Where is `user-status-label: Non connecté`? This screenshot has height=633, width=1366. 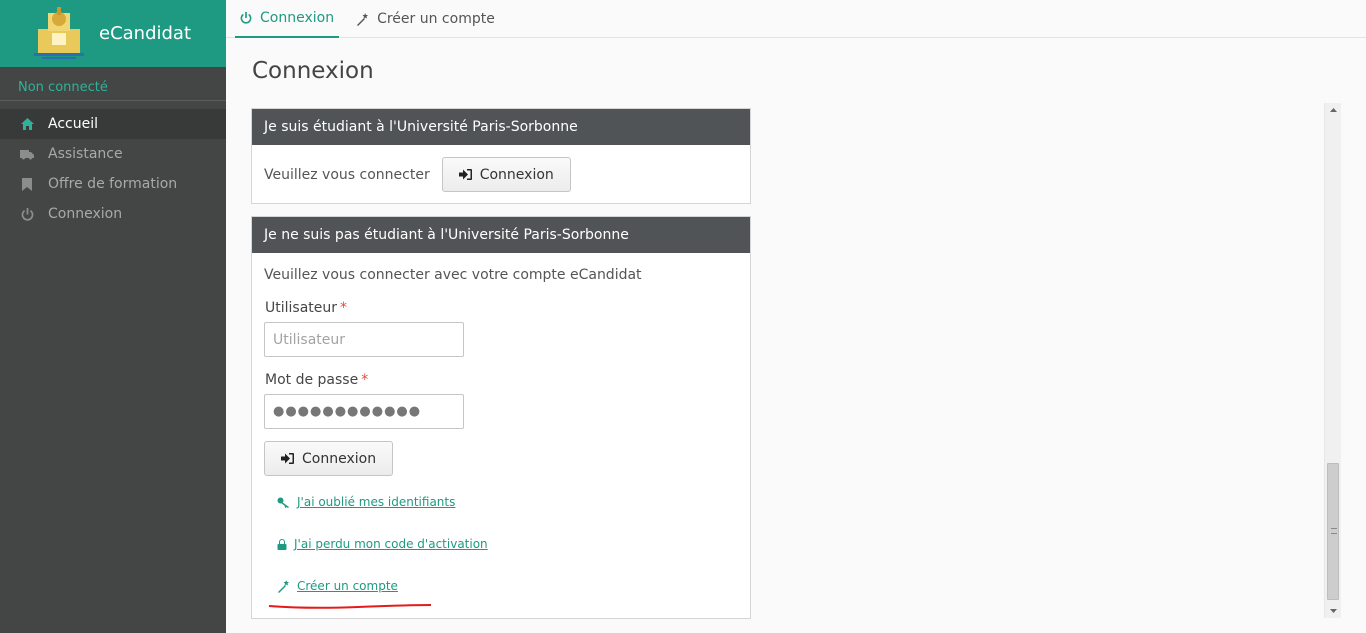
user-status-label: Non connecté is located at coordinates (63, 87).